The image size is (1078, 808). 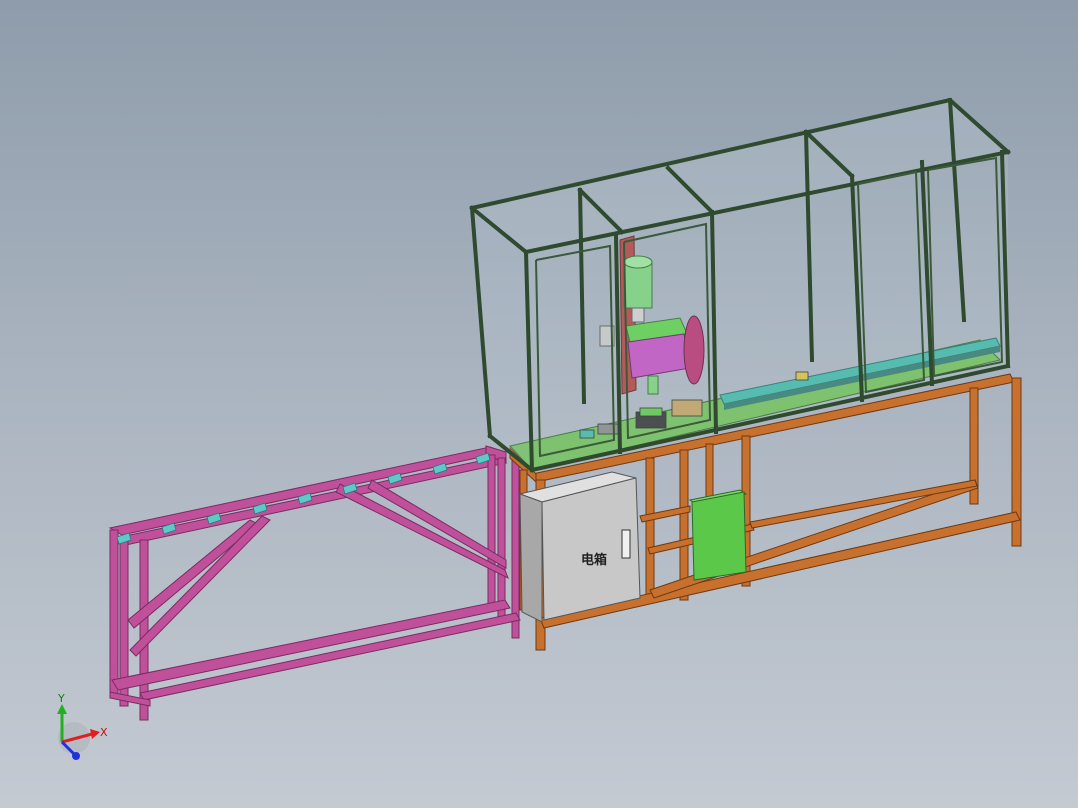 I want to click on box-handle-icon, so click(x=626, y=544).